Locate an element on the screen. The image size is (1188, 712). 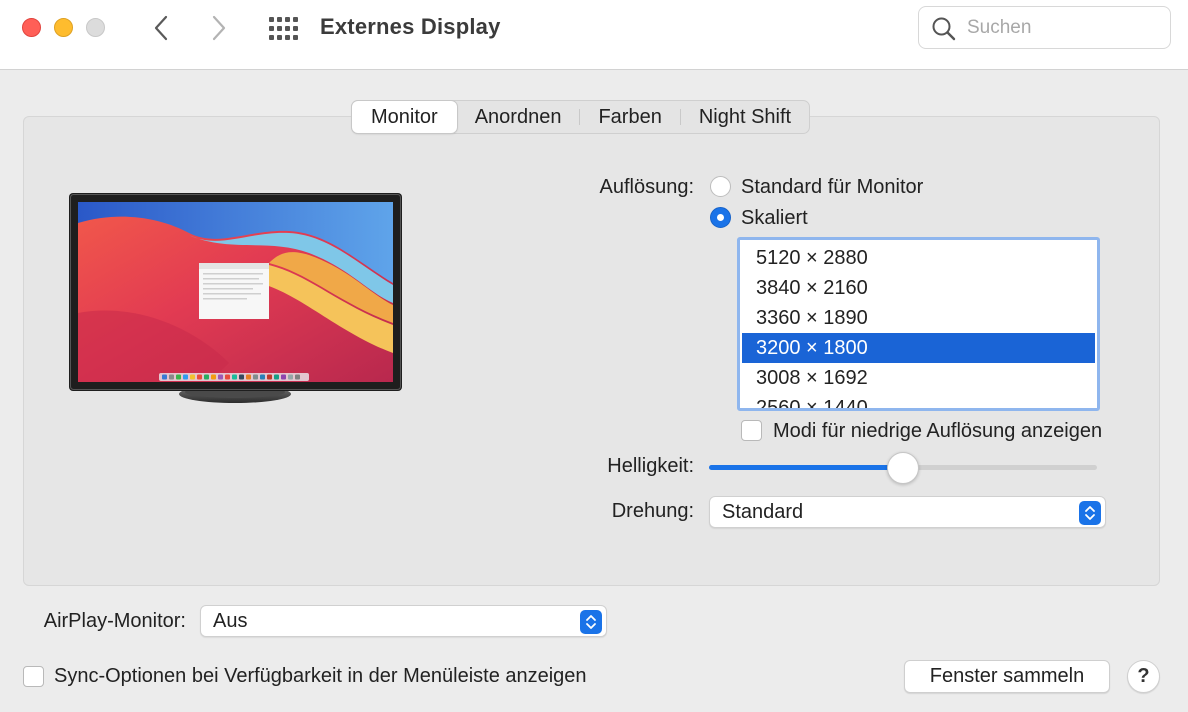
radio-scaled-label: Skaliert is located at coordinates (774, 218).